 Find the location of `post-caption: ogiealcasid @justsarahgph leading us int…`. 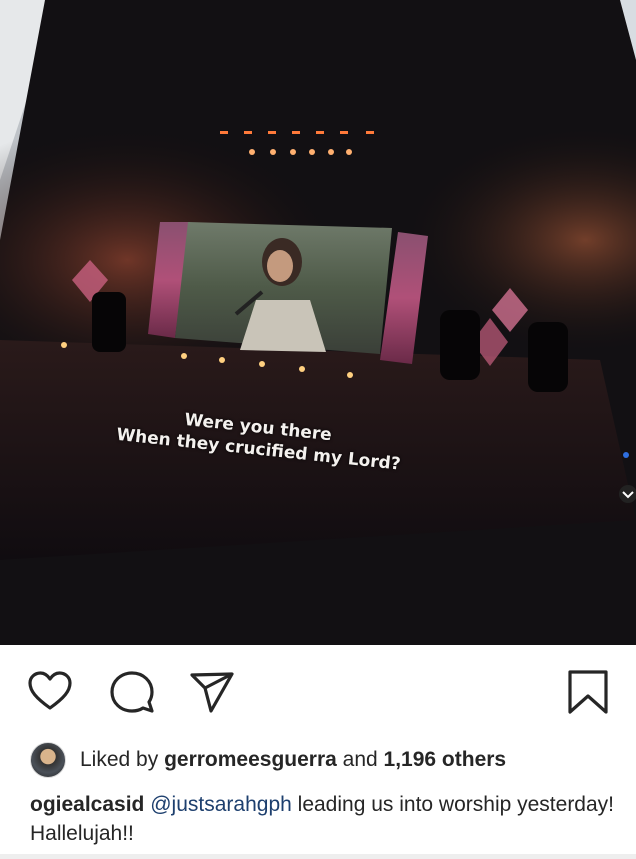

post-caption: ogiealcasid @justsarahgph leading us int… is located at coordinates (325, 819).